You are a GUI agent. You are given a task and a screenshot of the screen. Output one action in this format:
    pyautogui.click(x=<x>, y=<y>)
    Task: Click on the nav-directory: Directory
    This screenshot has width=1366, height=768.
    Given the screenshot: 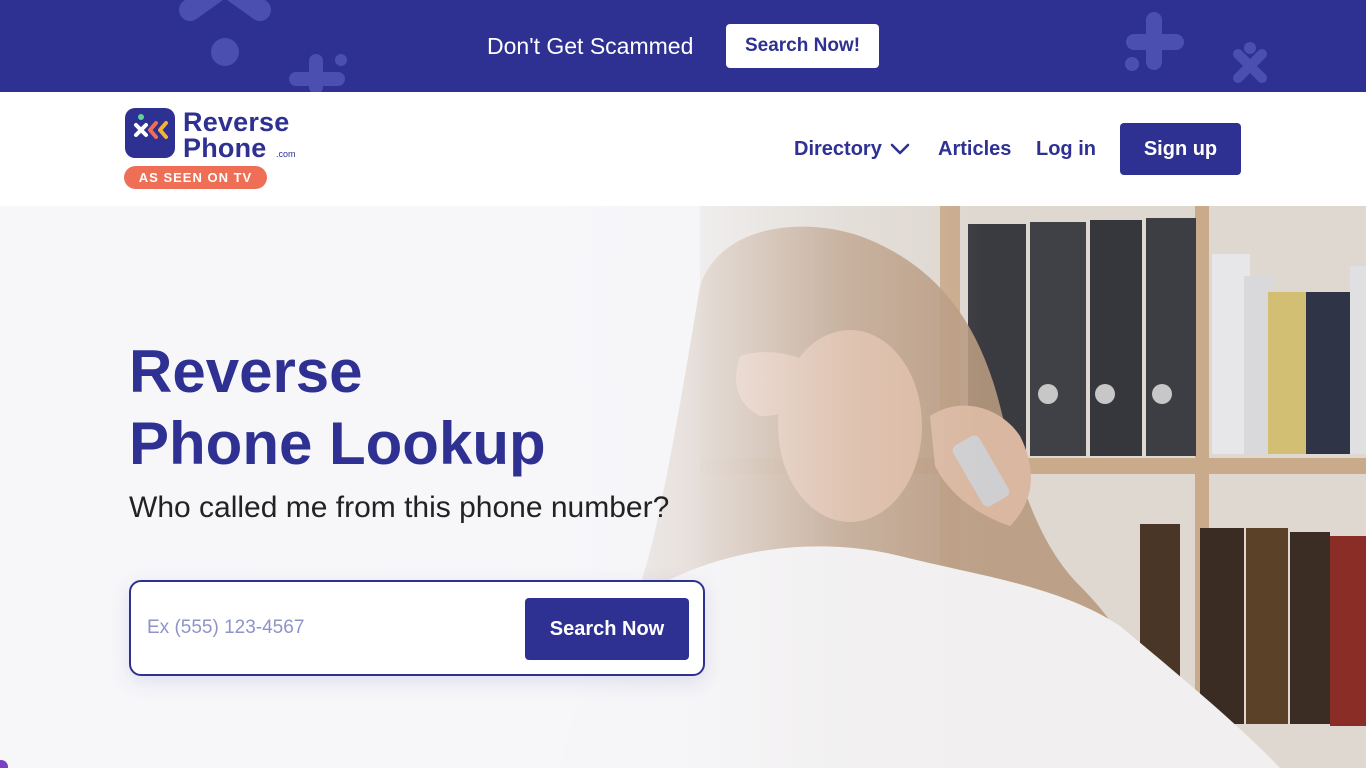 What is the action you would take?
    pyautogui.click(x=838, y=149)
    